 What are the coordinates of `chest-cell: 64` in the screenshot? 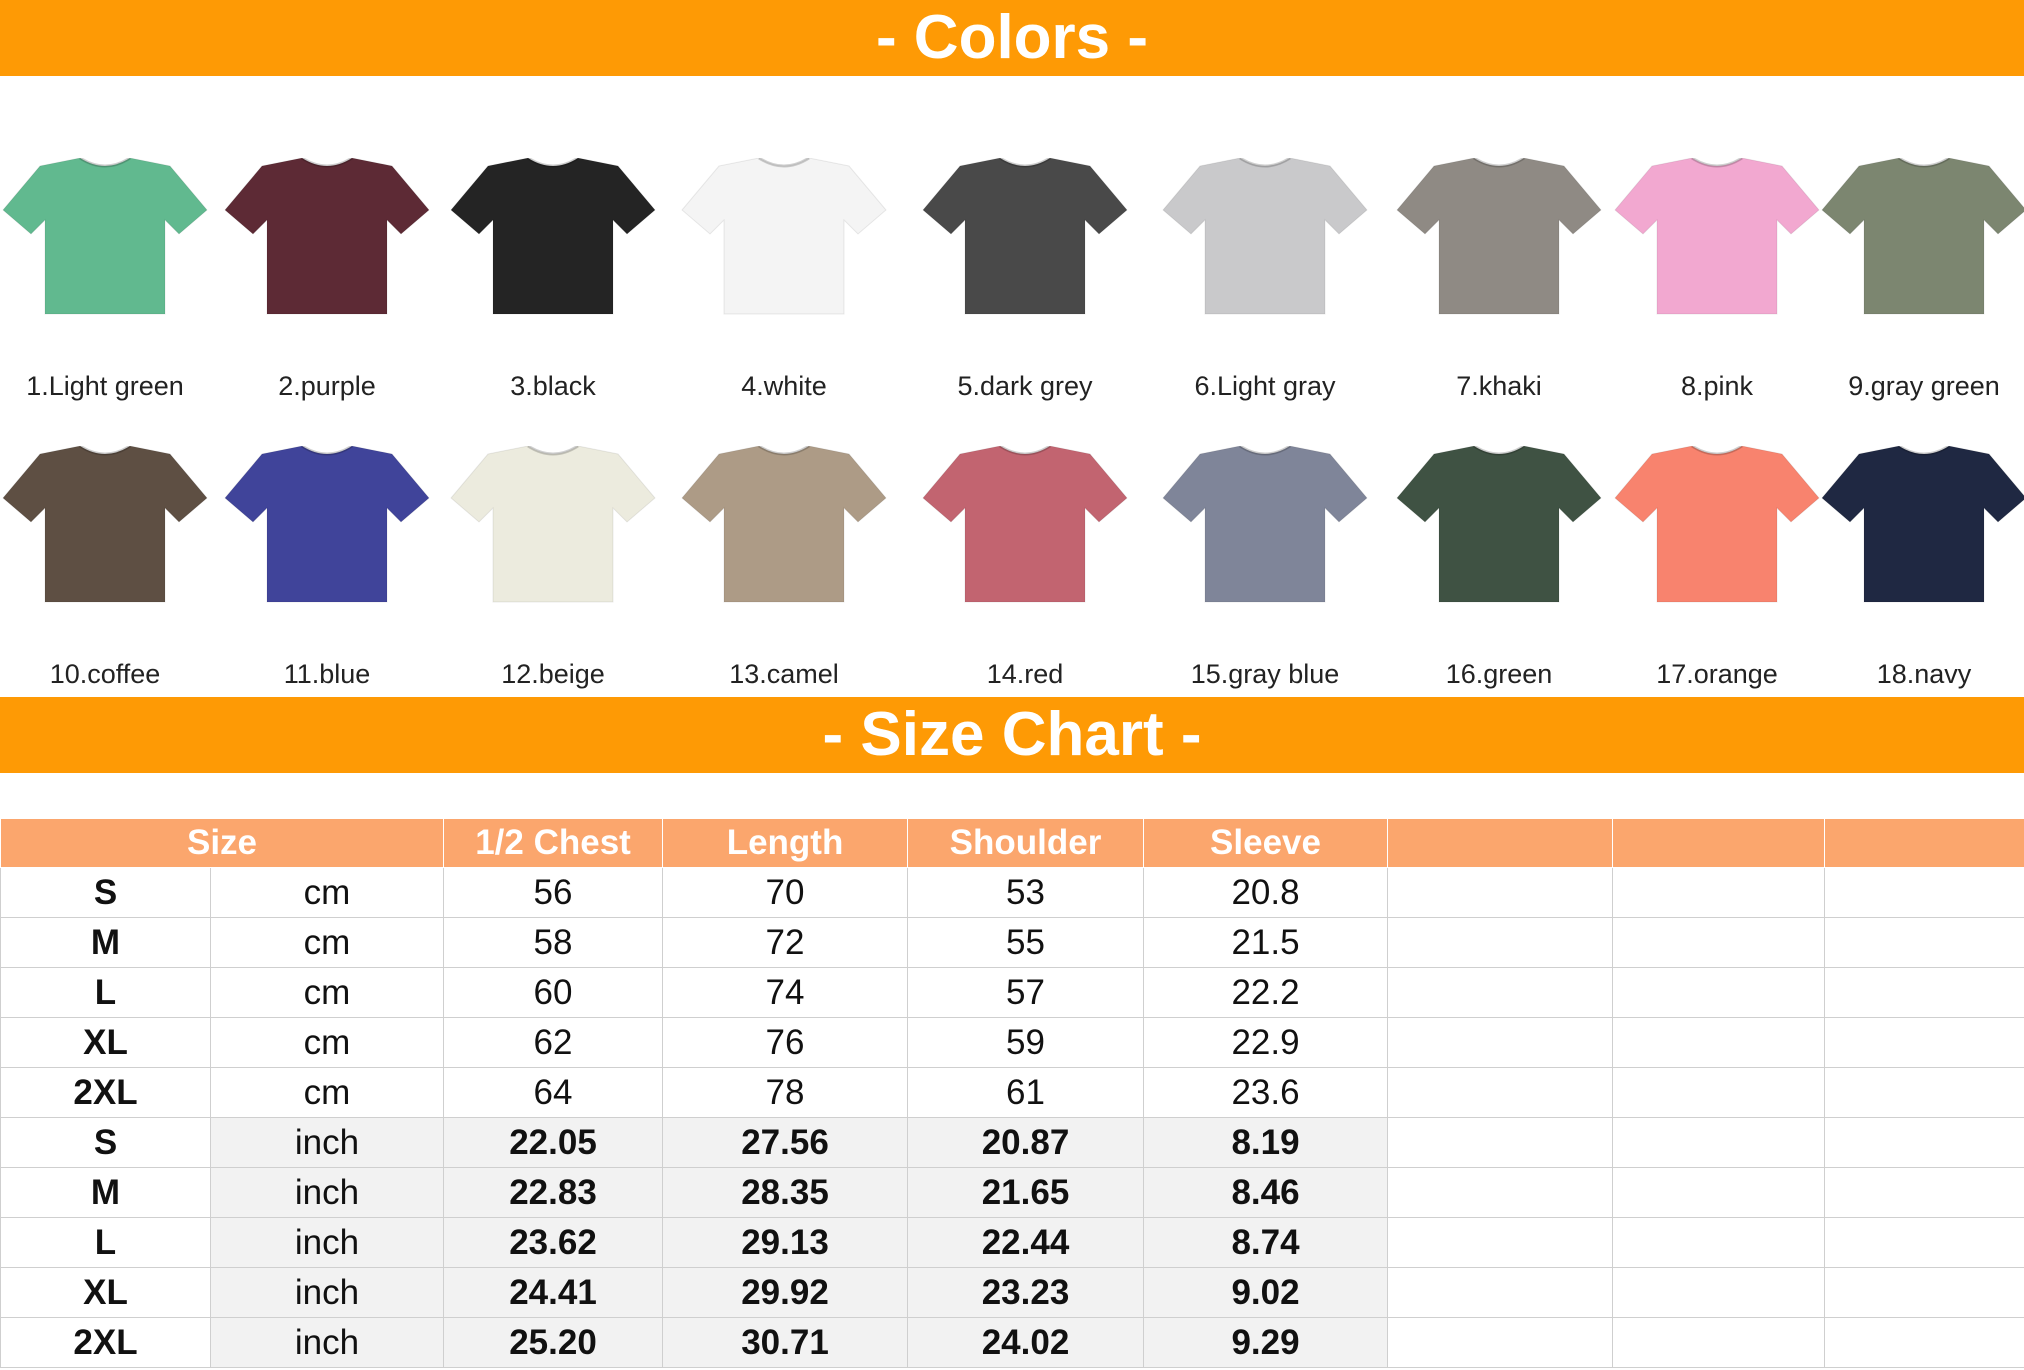 It's located at (553, 1092).